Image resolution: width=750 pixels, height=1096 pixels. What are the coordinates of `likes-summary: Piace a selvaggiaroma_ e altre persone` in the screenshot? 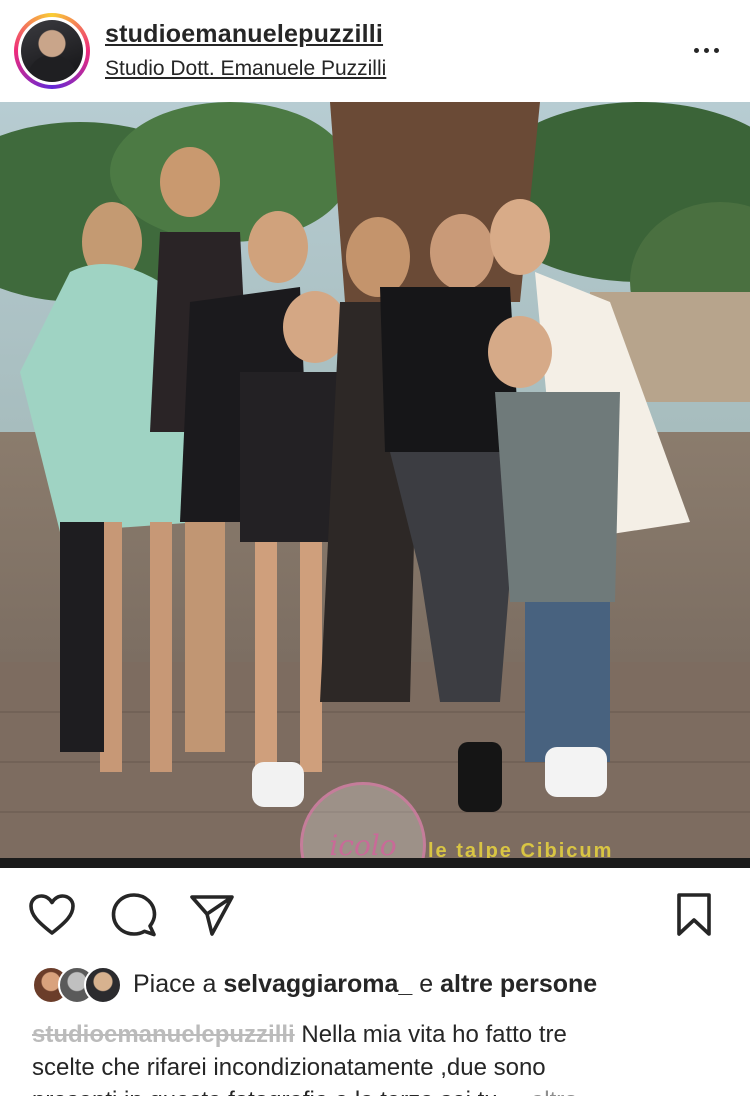 It's located at (382, 985).